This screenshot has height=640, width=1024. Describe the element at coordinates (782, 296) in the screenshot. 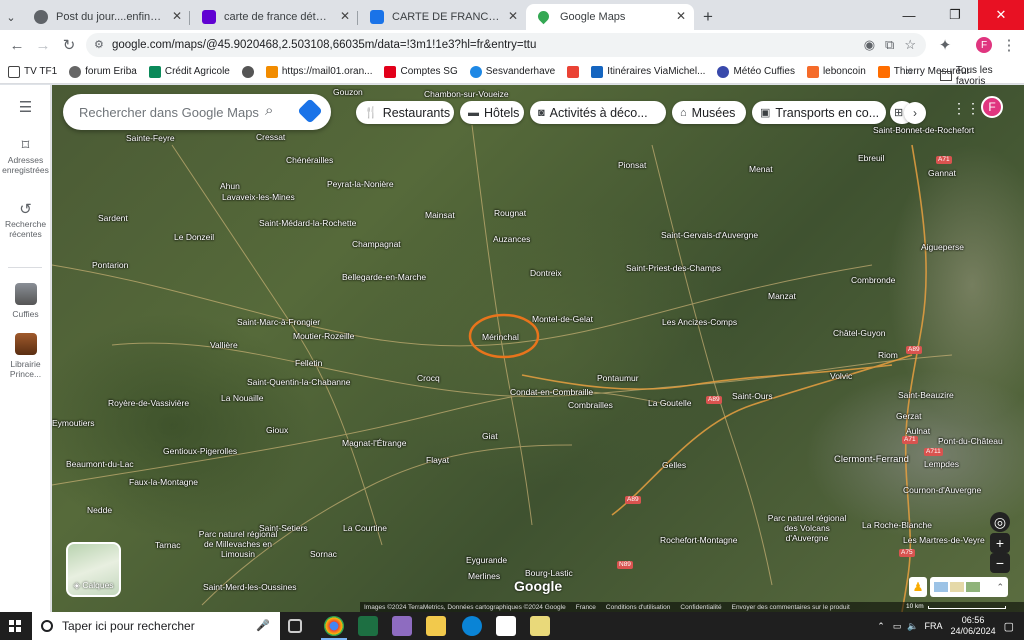

I see `map-place-label: Manzat` at that location.